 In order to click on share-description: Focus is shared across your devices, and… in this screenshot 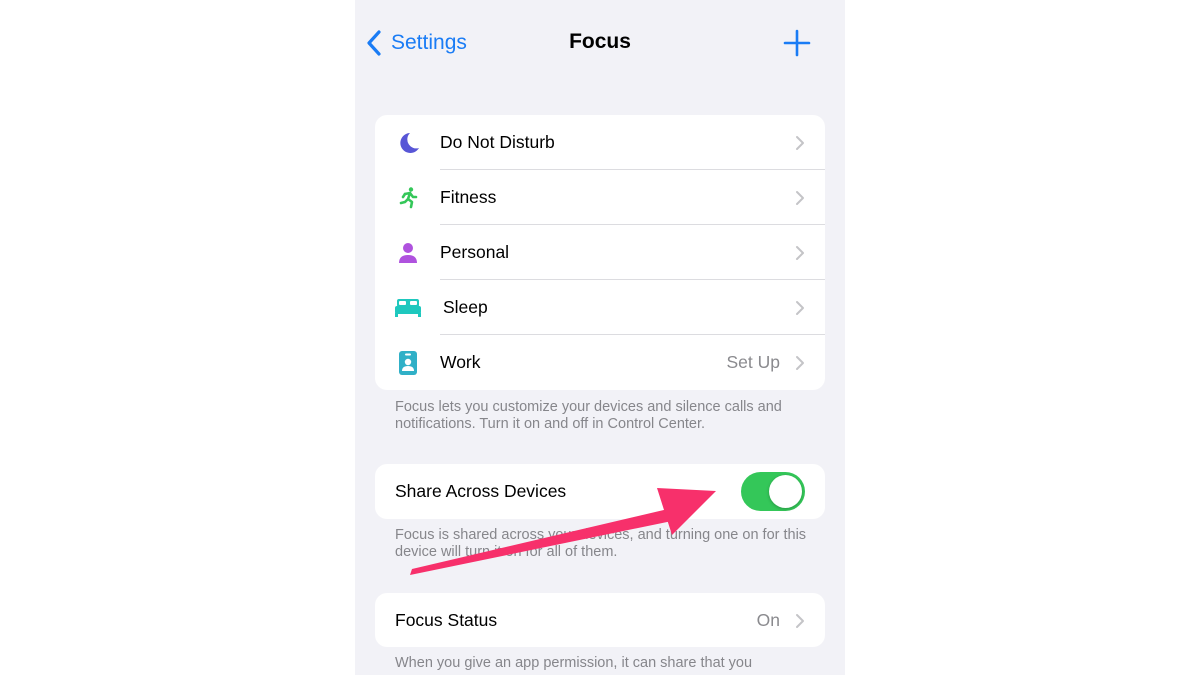, I will do `click(601, 543)`.